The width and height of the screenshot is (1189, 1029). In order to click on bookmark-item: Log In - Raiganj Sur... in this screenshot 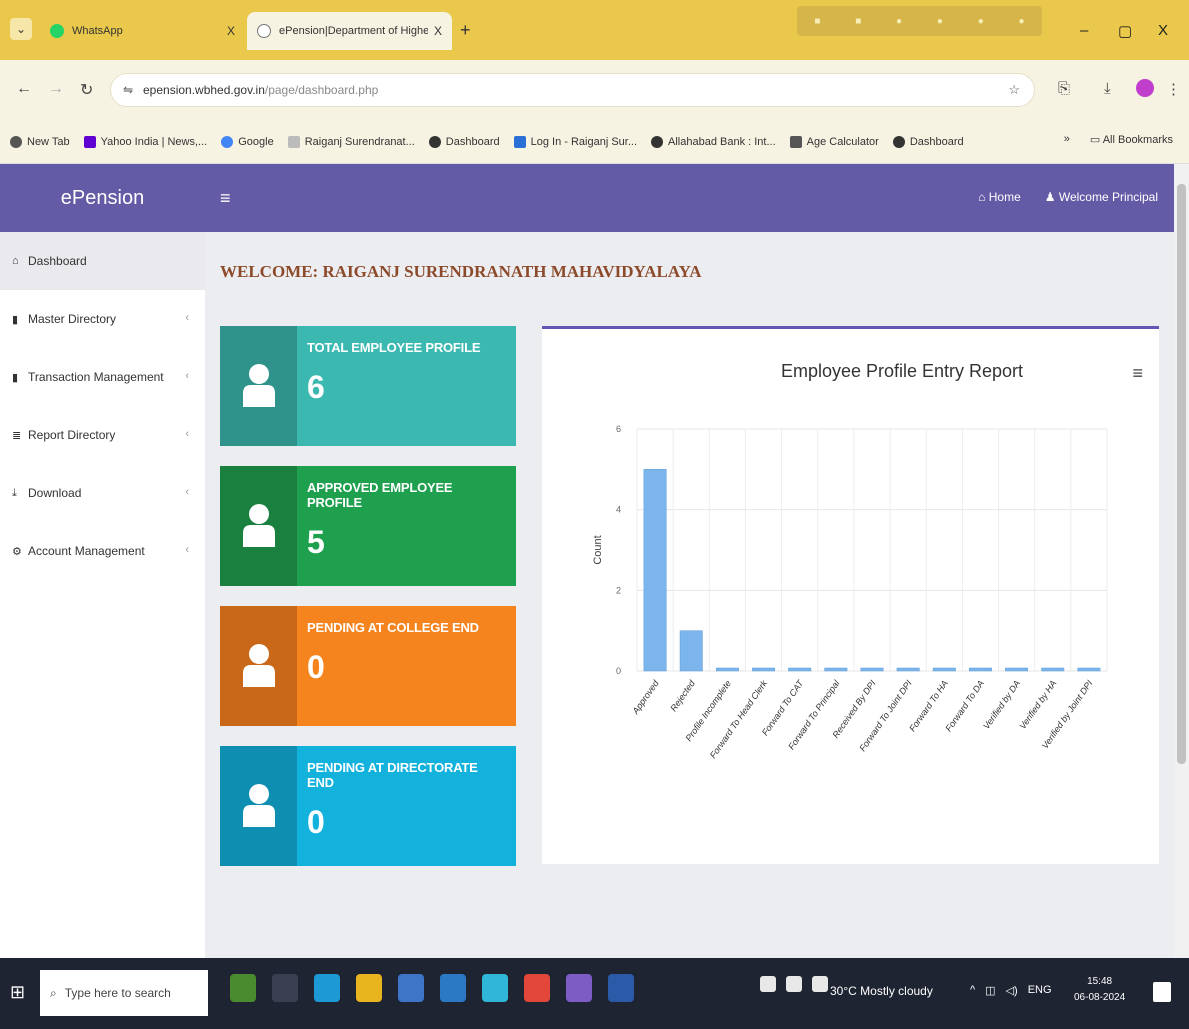, I will do `click(575, 141)`.